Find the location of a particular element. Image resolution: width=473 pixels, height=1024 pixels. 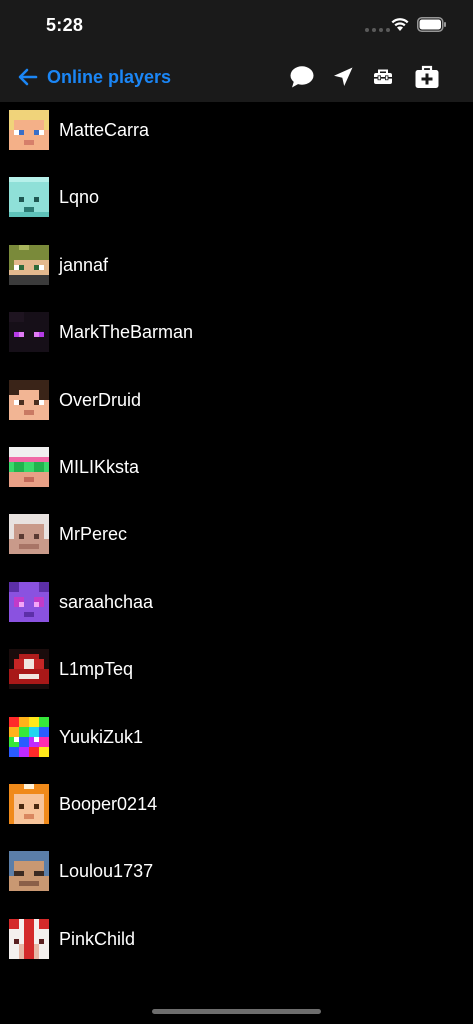

player-name: OverDruid is located at coordinates (100, 399).